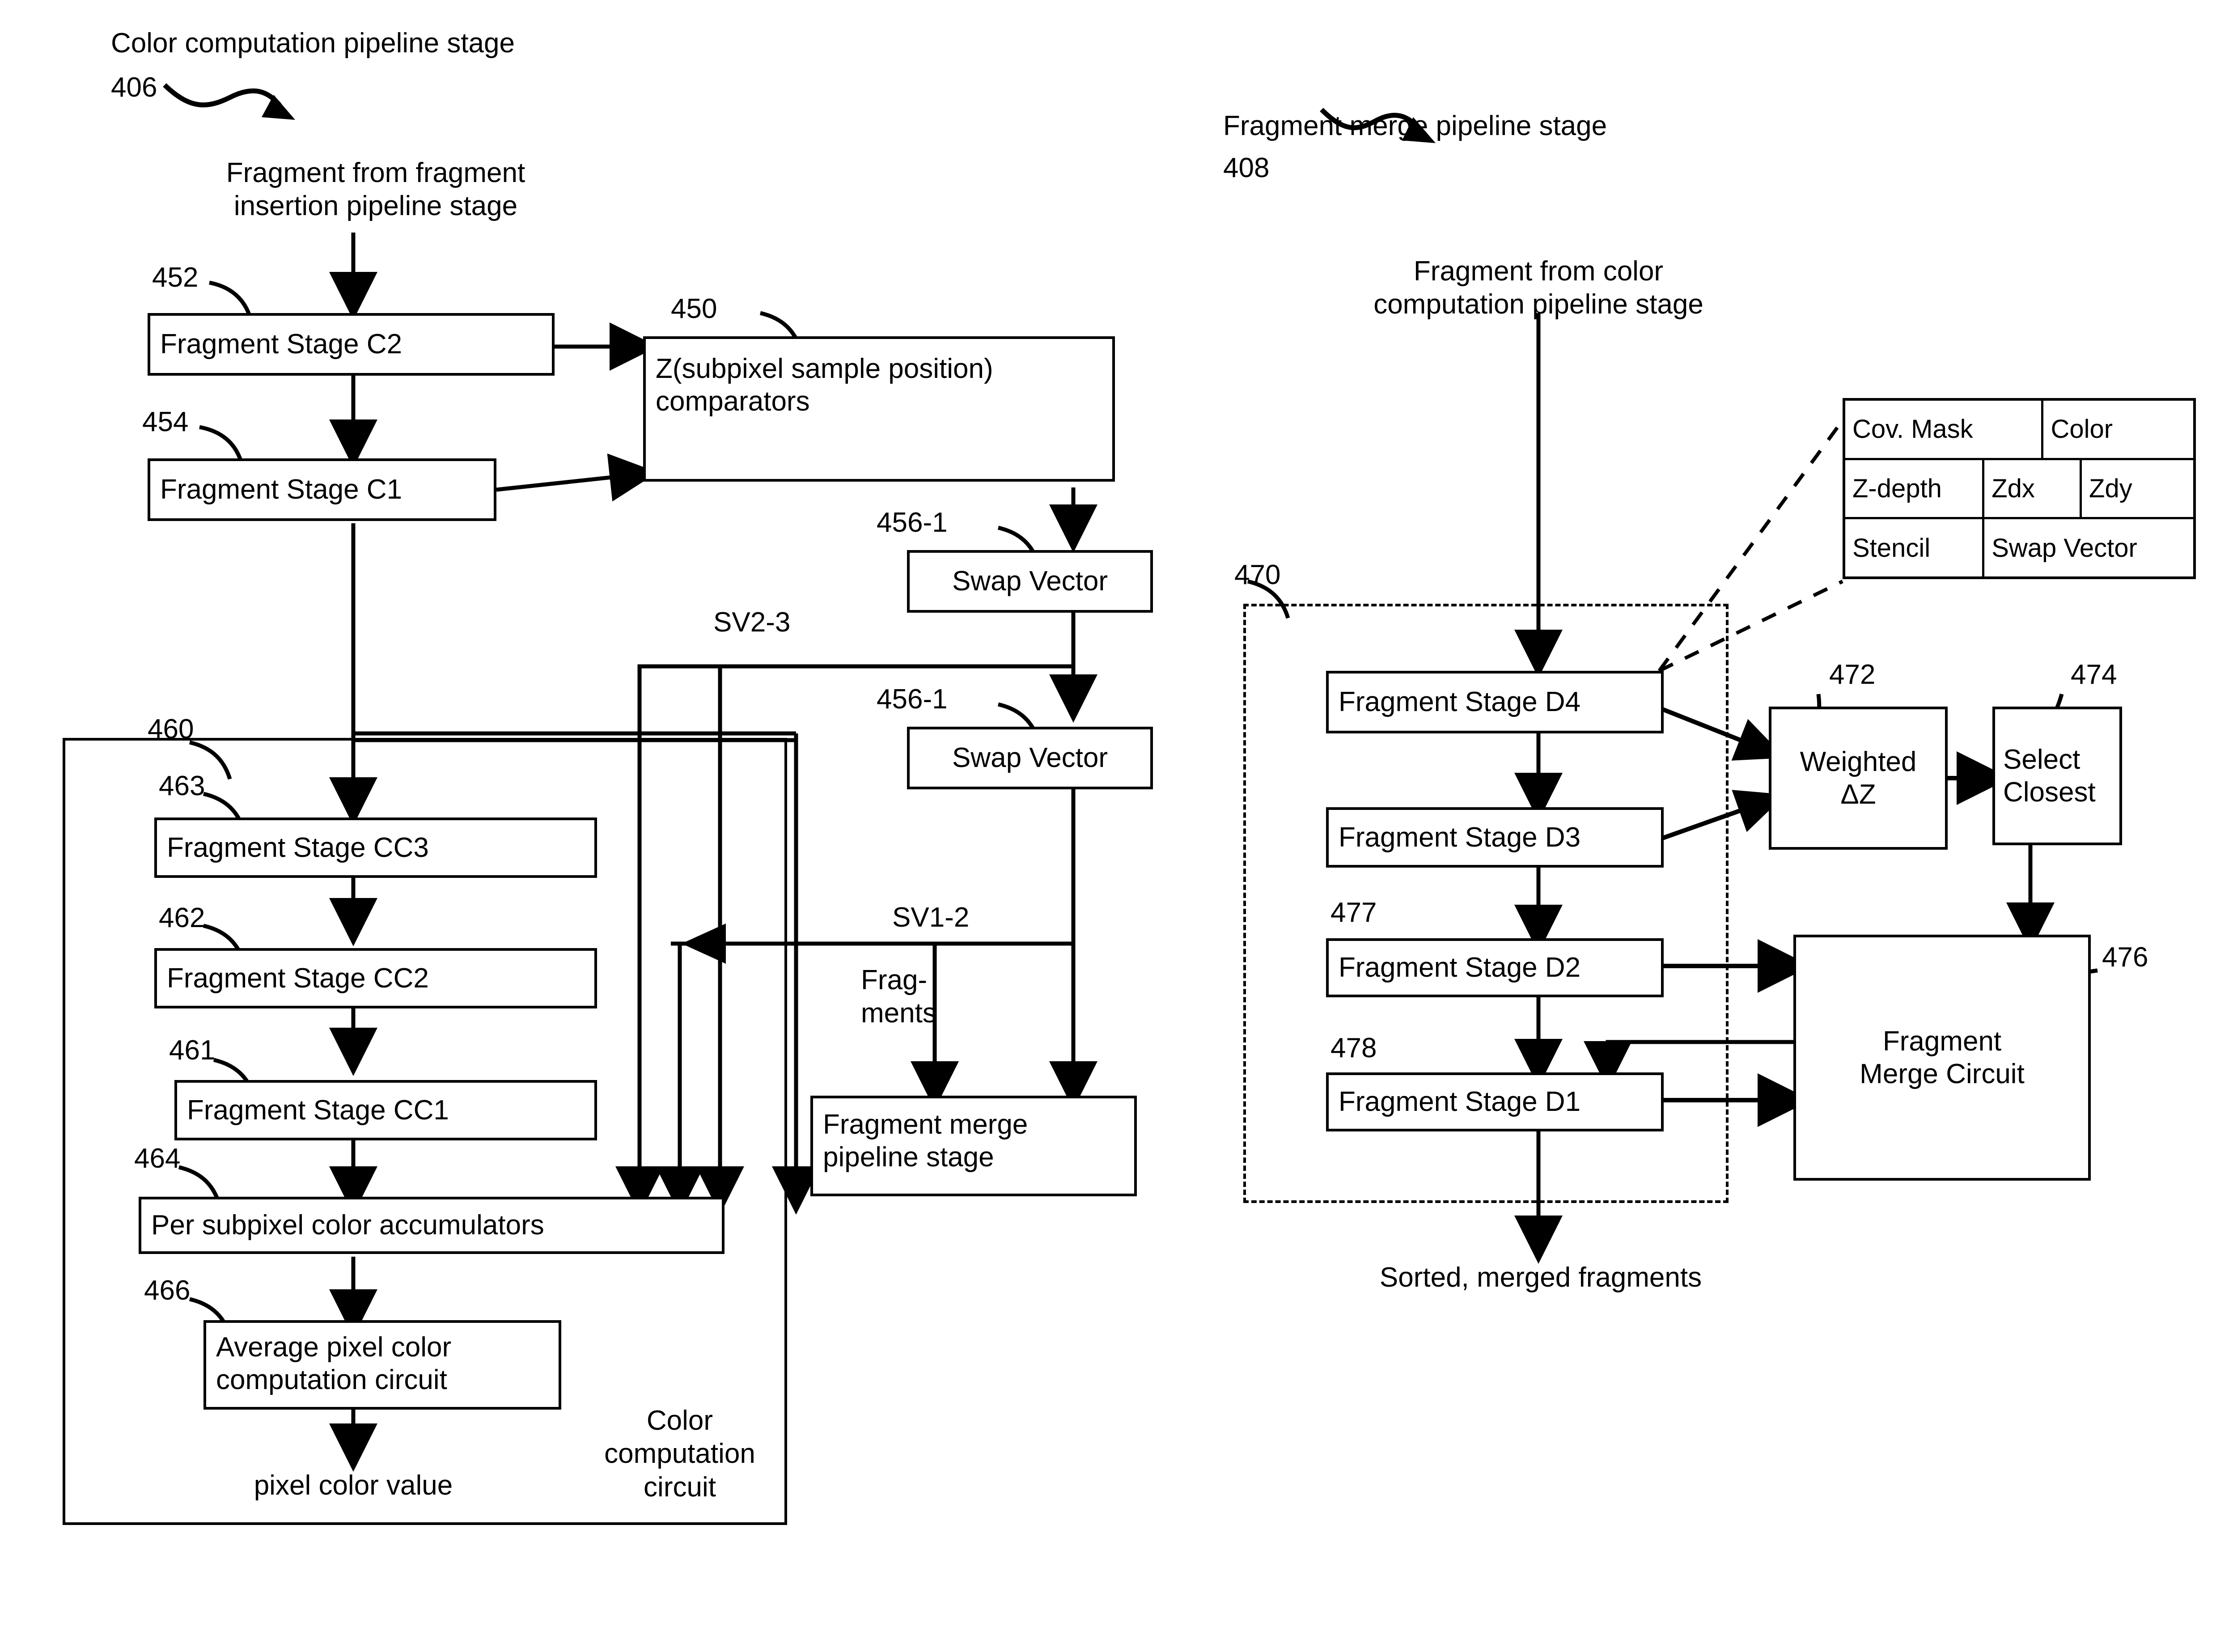 Image resolution: width=2233 pixels, height=1652 pixels. Describe the element at coordinates (1540, 1277) in the screenshot. I see `right-output-label: Sorted, merged fragments` at that location.